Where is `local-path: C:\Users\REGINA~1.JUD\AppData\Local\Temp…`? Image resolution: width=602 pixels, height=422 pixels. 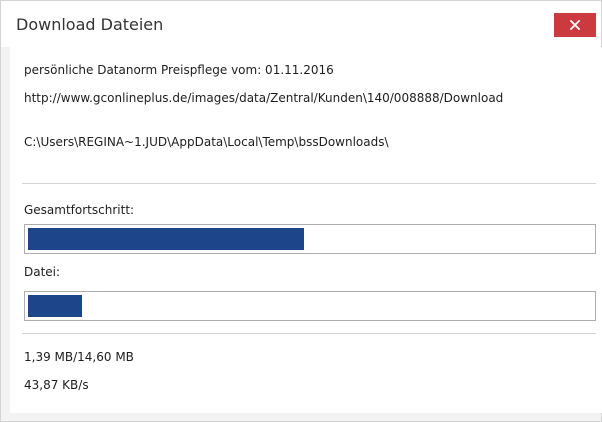 local-path: C:\Users\REGINA~1.JUD\AppData\Local\Temp… is located at coordinates (206, 142).